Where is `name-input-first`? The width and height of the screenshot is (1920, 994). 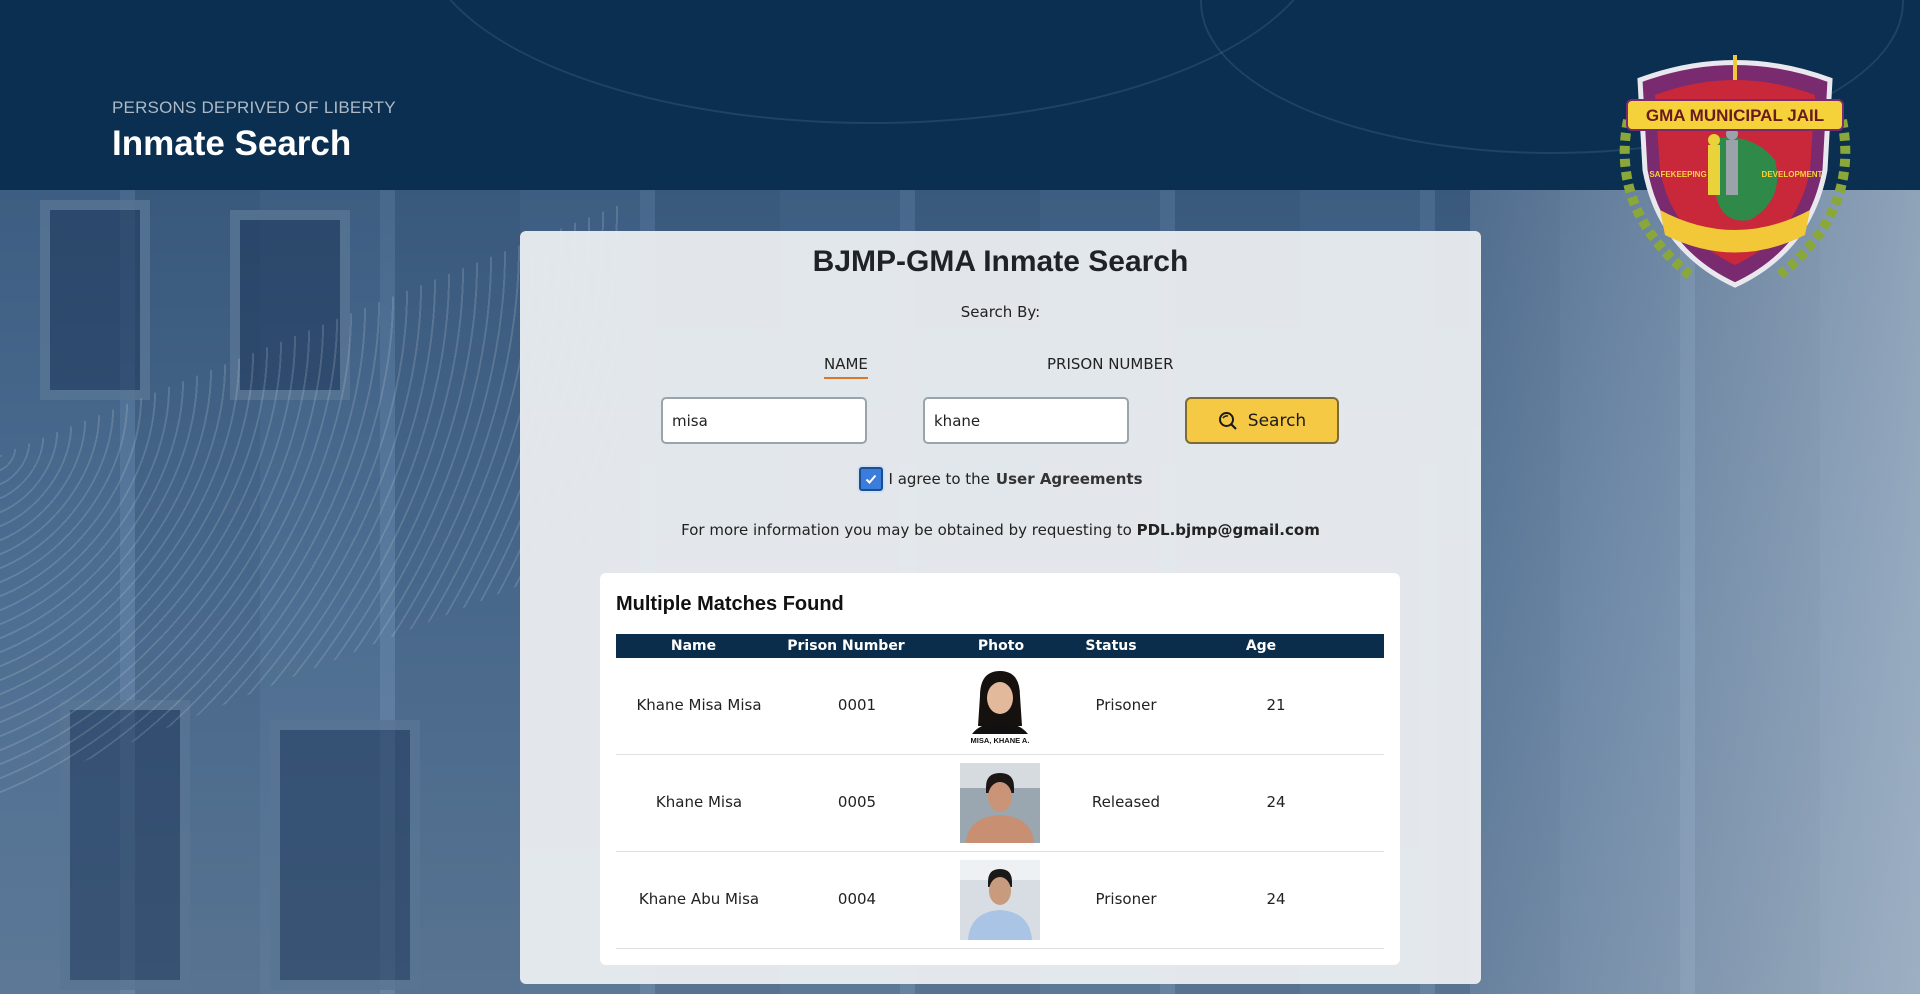 name-input-first is located at coordinates (764, 420).